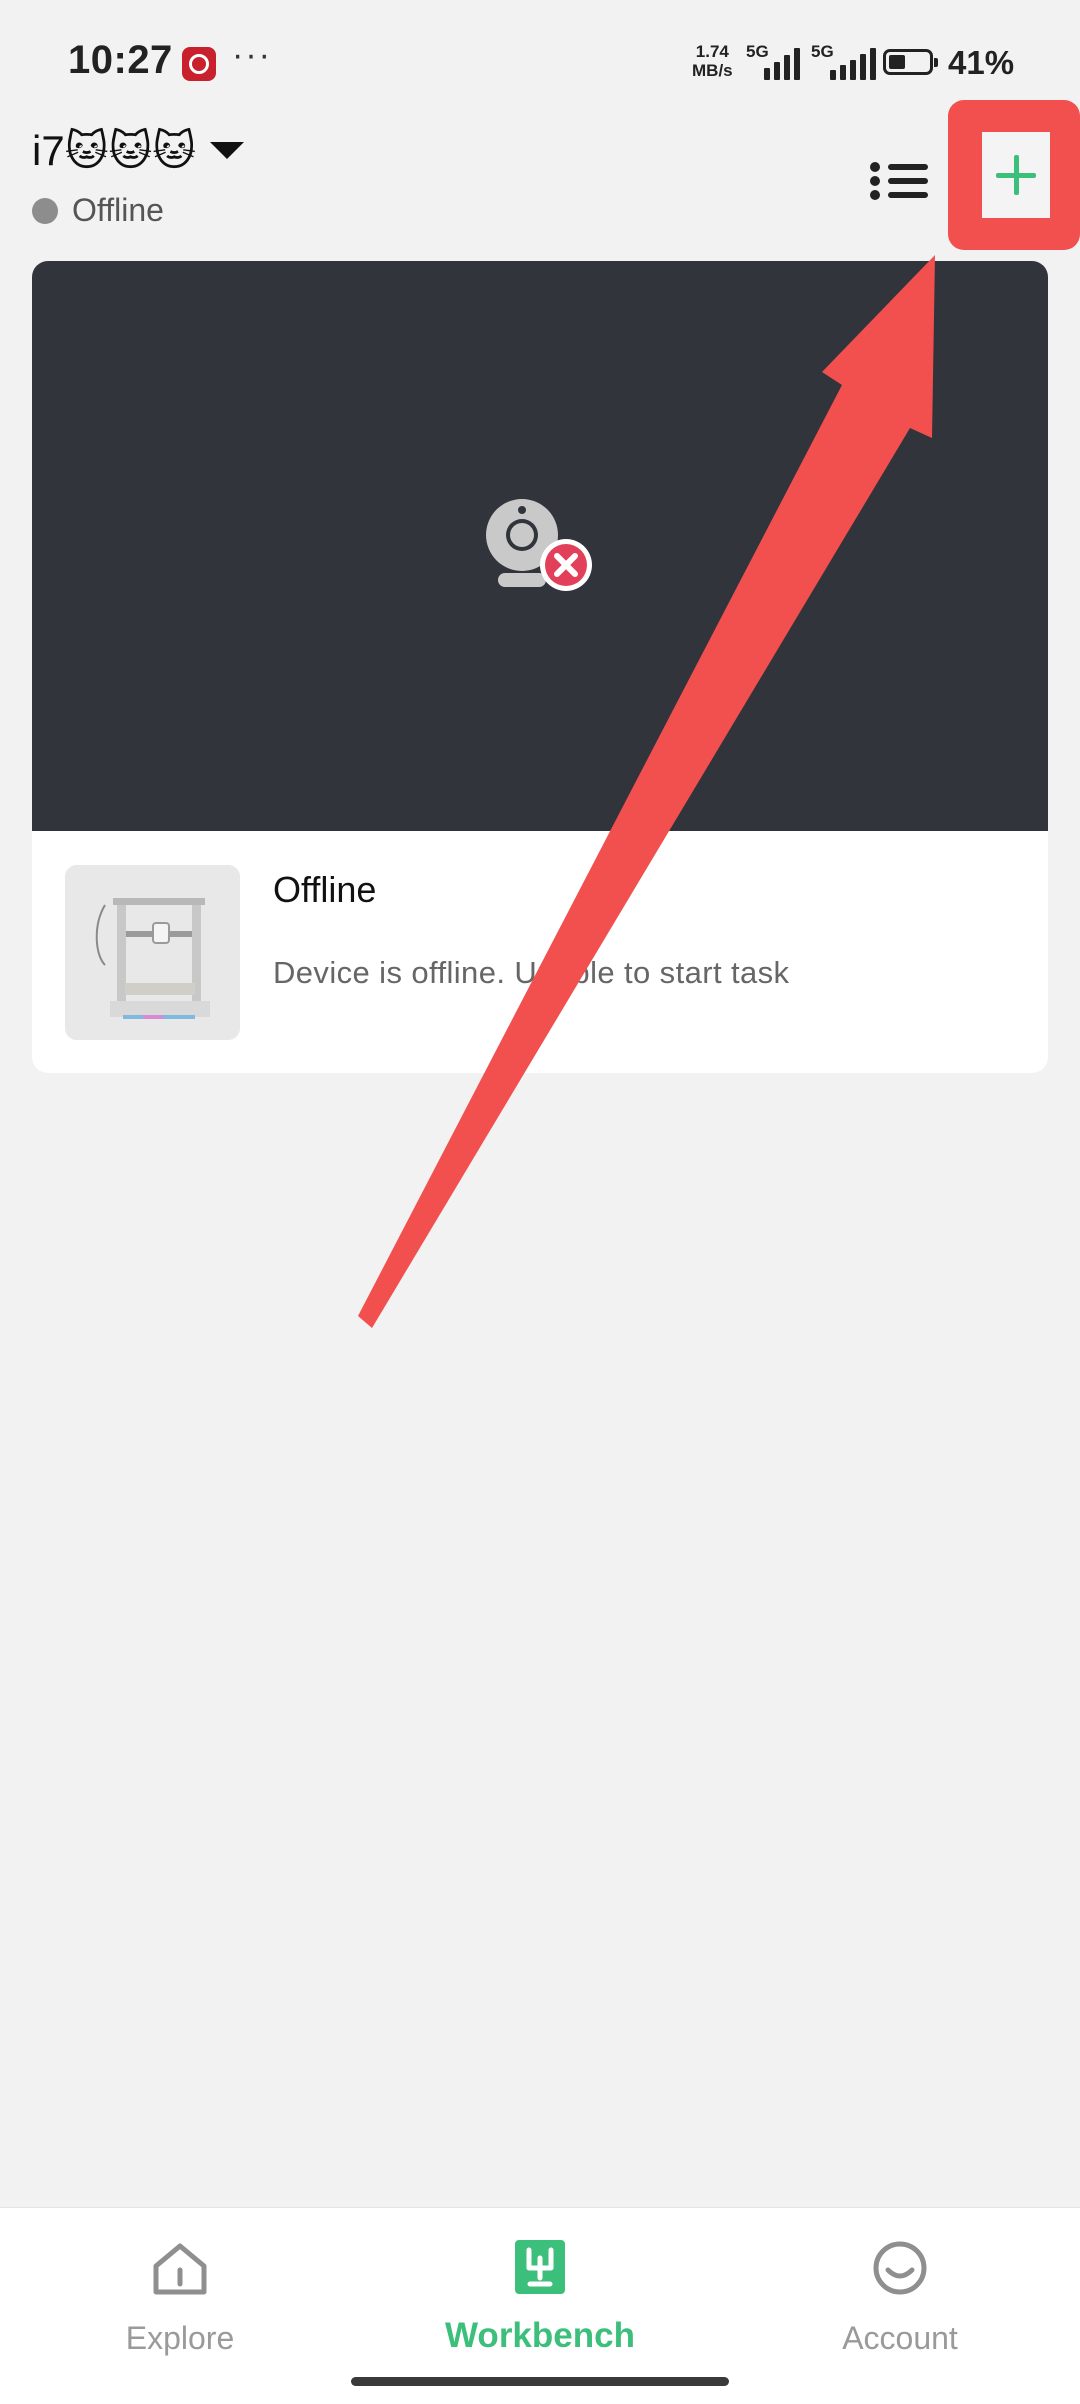 The image size is (1080, 2404). Describe the element at coordinates (252, 55) in the screenshot. I see `more-notifications-icon: ···` at that location.